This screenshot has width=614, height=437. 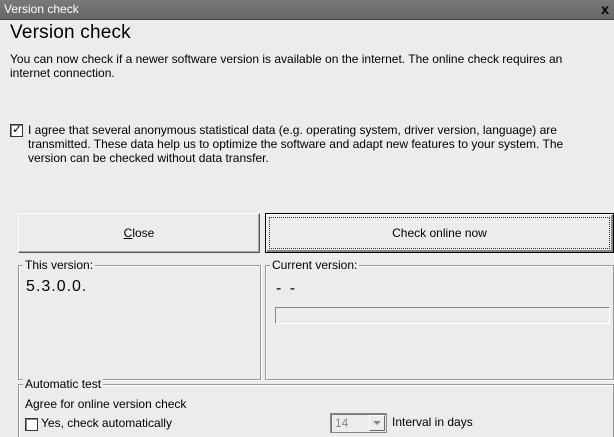 I want to click on window-titlebar: Version check x, so click(x=307, y=10).